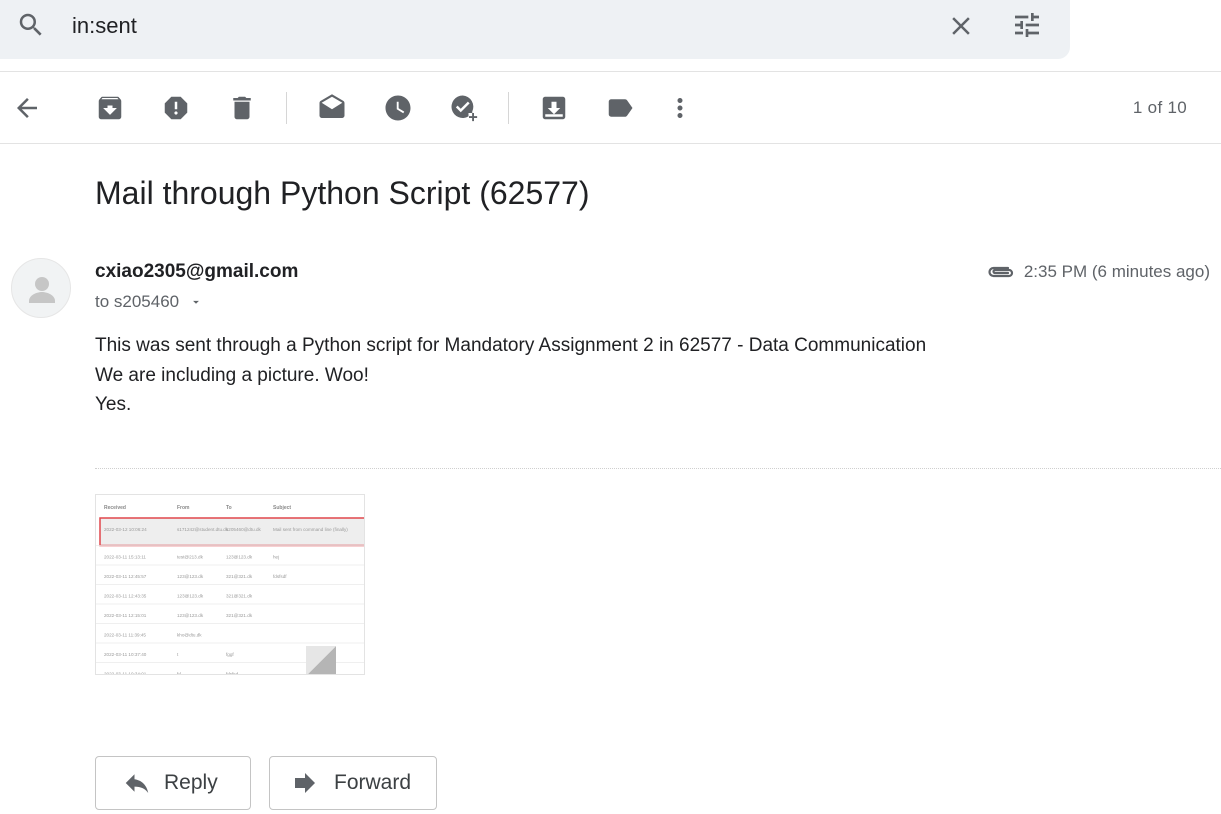 This screenshot has width=1221, height=814. I want to click on search-icon, so click(31, 25).